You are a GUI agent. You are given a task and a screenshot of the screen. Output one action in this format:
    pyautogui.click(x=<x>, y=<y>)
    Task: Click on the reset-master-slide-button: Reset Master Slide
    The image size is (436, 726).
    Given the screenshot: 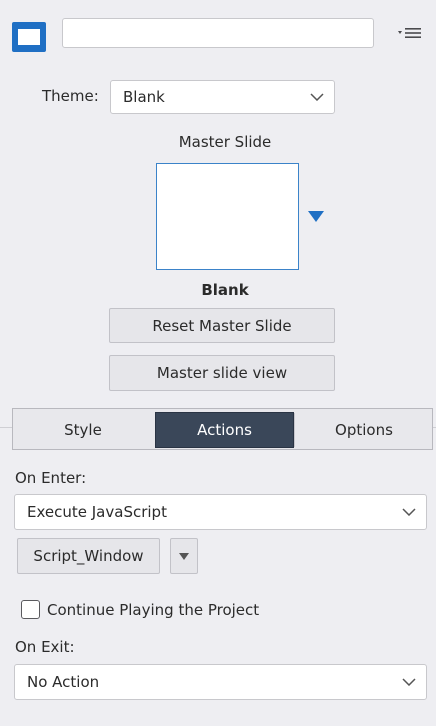 What is the action you would take?
    pyautogui.click(x=222, y=325)
    